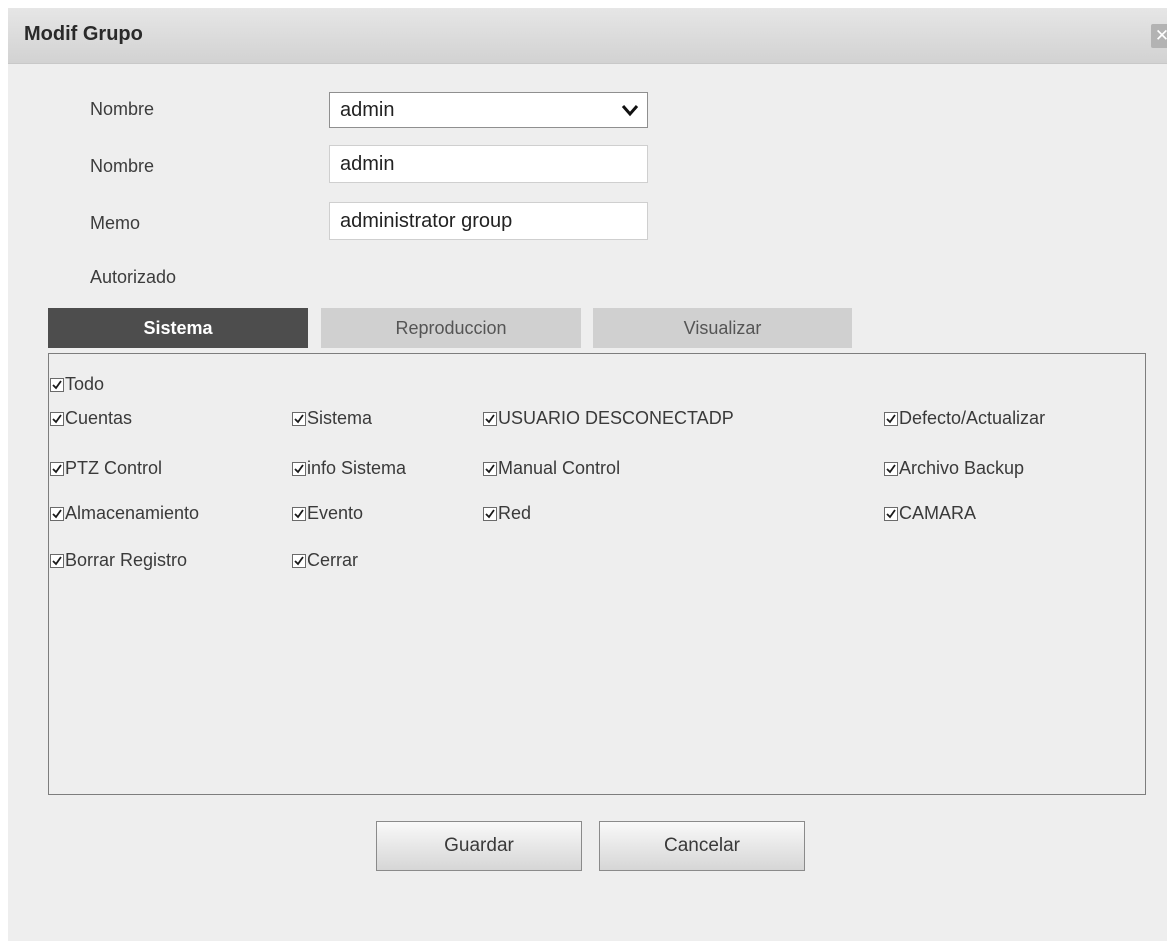 Image resolution: width=1167 pixels, height=941 pixels. What do you see at coordinates (367, 110) in the screenshot?
I see `group-select-value: admin` at bounding box center [367, 110].